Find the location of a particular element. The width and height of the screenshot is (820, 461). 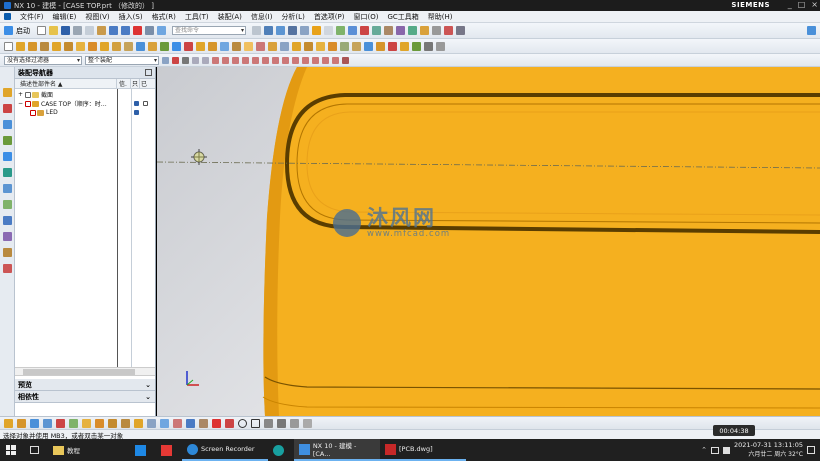

array-component-icon is located at coordinates (138, 423).